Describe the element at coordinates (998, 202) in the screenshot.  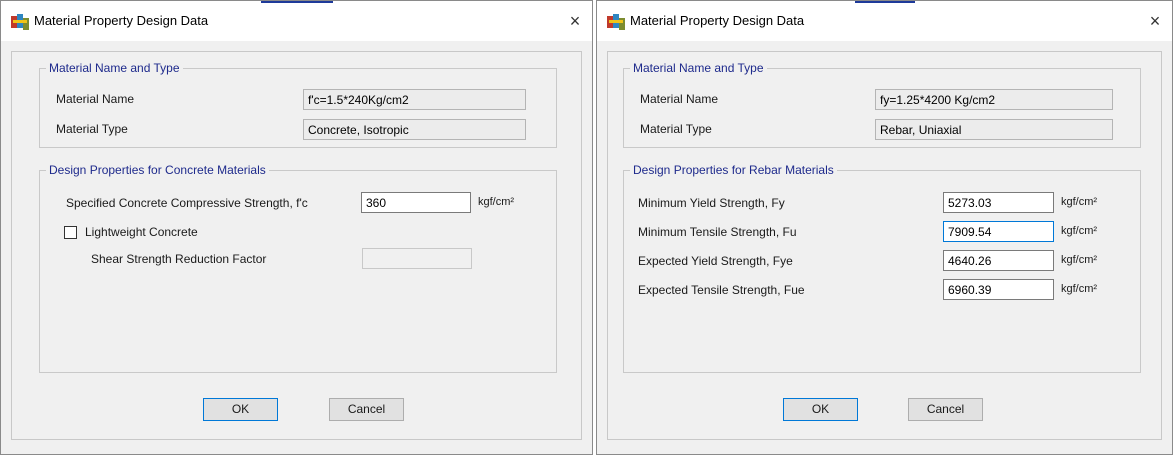
I see `fy-input: 5273.03` at that location.